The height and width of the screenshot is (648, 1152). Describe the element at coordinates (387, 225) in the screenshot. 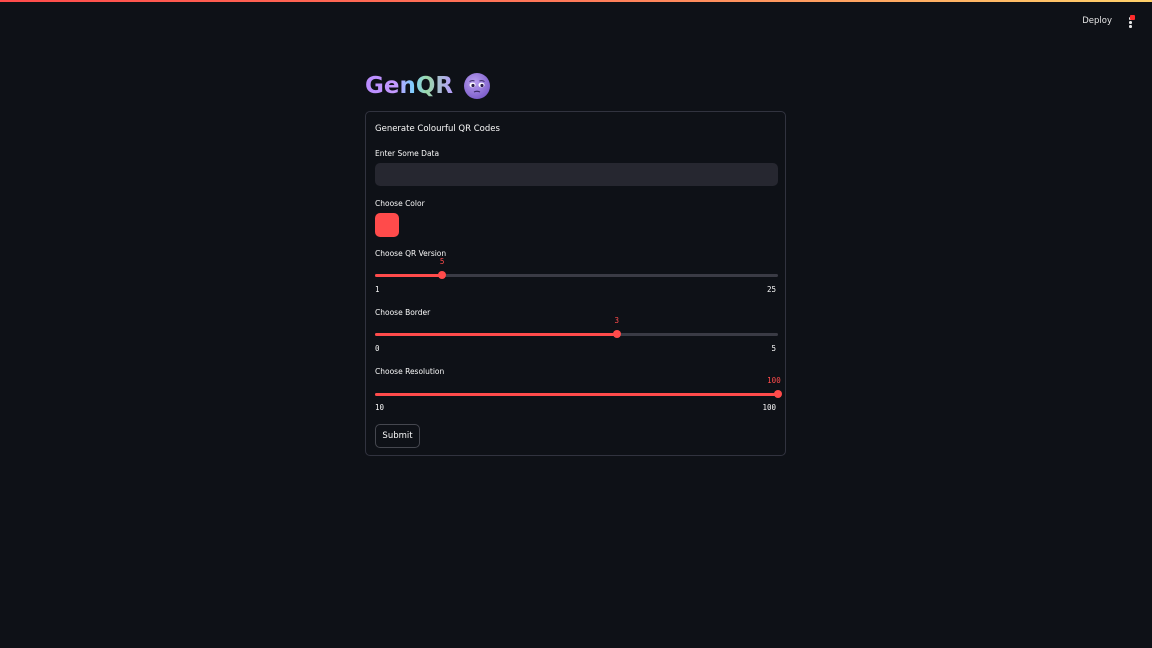

I see `color-picker-swatch` at that location.